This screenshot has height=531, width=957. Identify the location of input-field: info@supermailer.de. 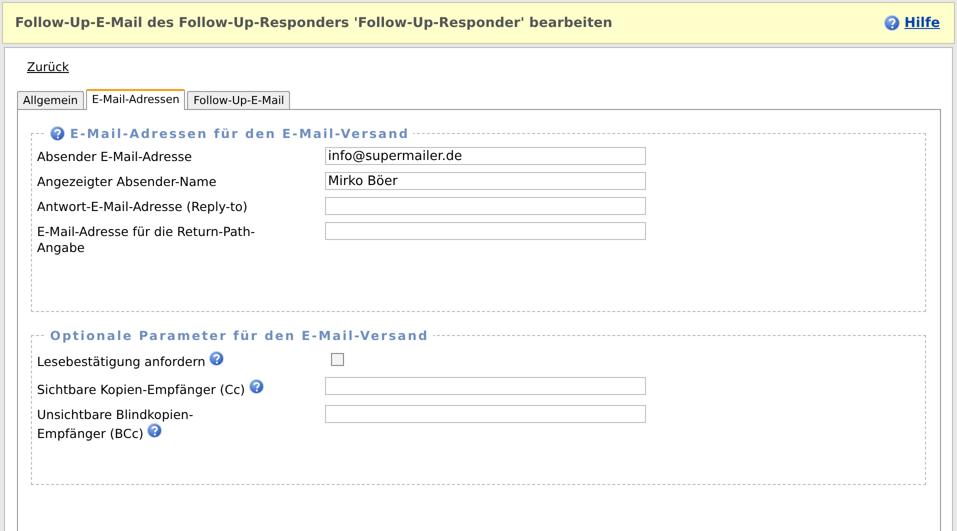
(485, 156).